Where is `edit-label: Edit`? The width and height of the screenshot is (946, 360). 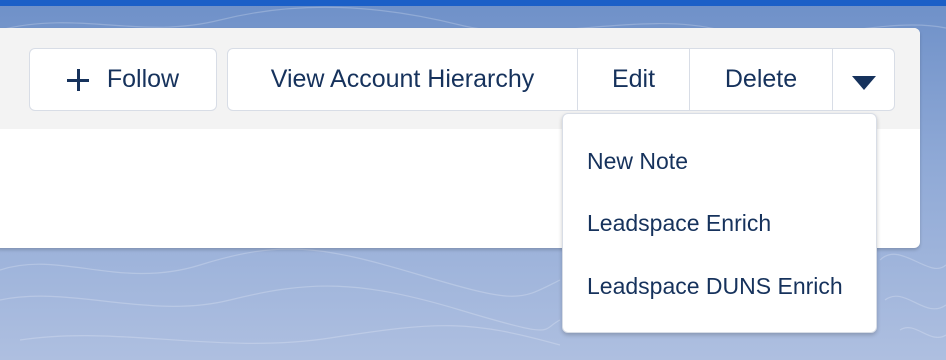 edit-label: Edit is located at coordinates (633, 79).